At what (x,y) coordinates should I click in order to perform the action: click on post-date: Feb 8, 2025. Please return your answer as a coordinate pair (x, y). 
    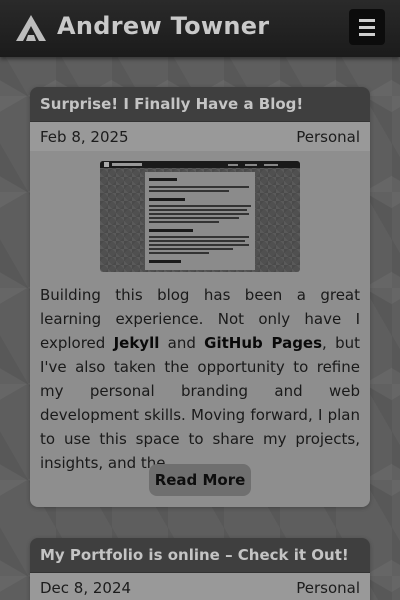
    Looking at the image, I should click on (84, 137).